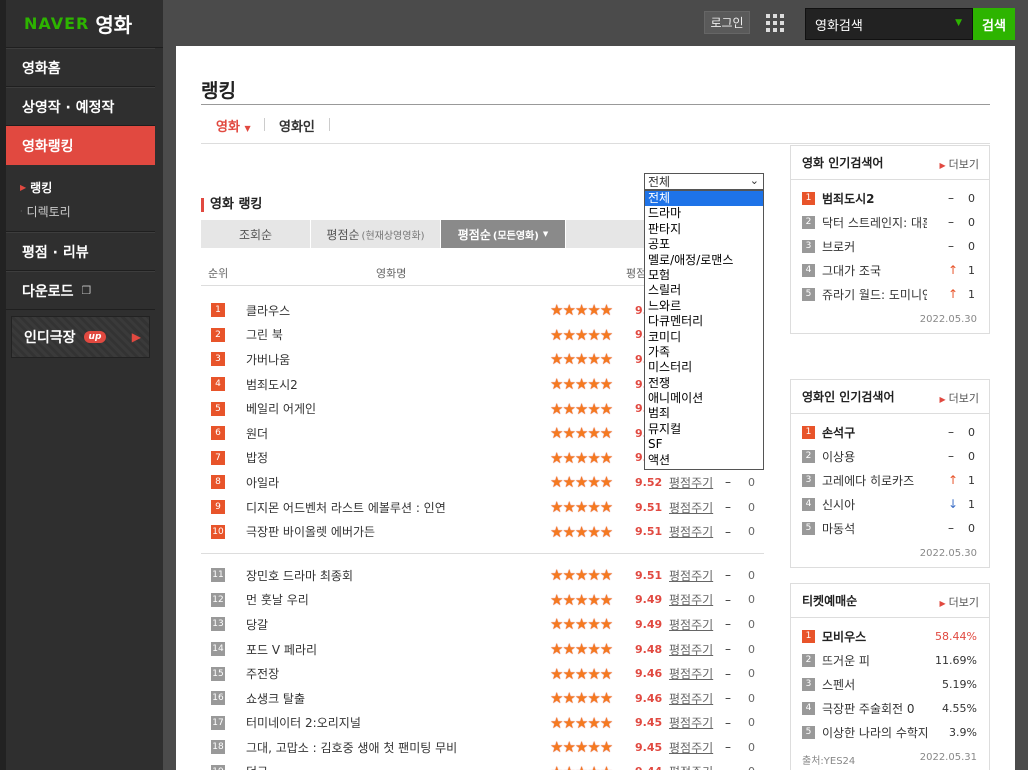 This screenshot has height=770, width=1028. I want to click on search-button: 검색, so click(994, 24).